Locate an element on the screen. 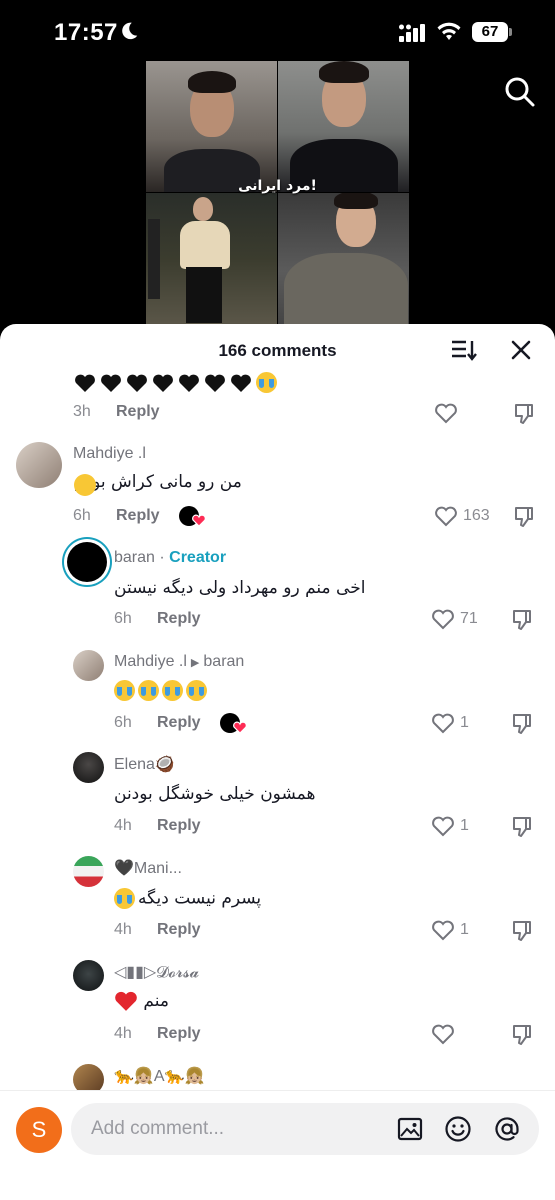  do-not-disturb-moon-icon is located at coordinates (130, 31).